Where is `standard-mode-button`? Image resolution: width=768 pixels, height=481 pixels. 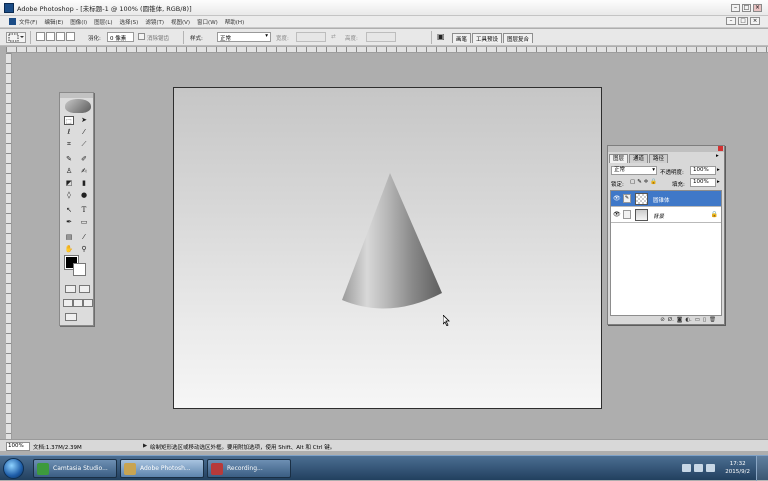
standard-mode-button is located at coordinates (70, 289).